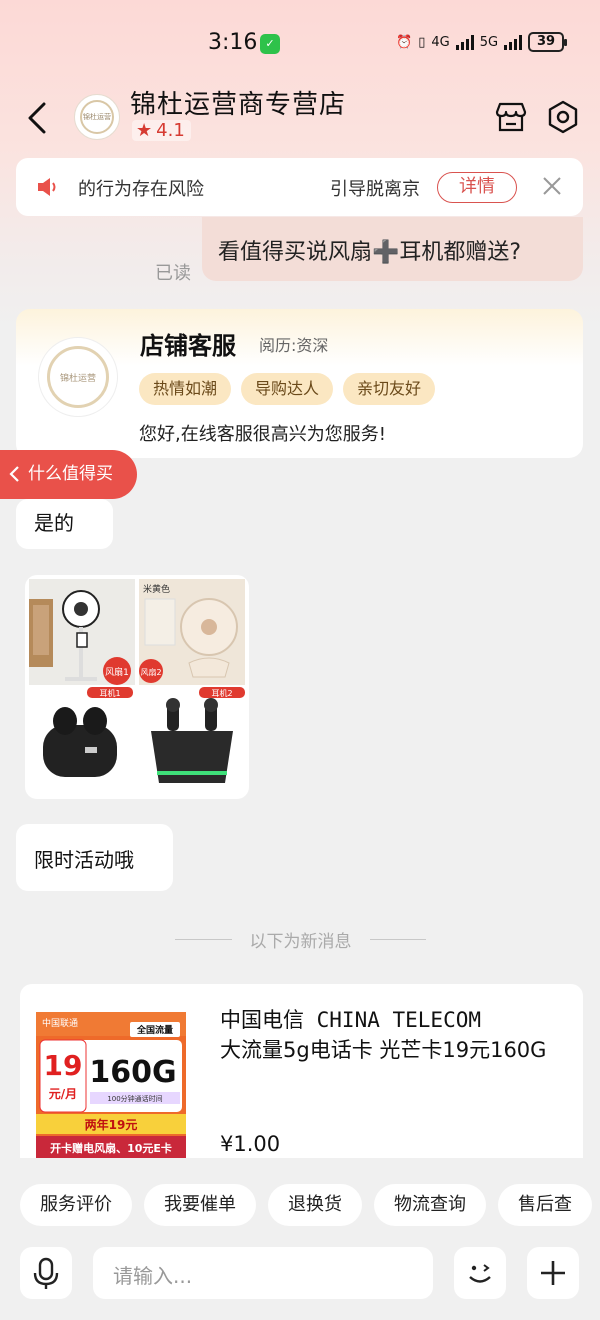 The image size is (600, 1320). What do you see at coordinates (545, 1205) in the screenshot?
I see `quick-action-after-sales: 售后查` at bounding box center [545, 1205].